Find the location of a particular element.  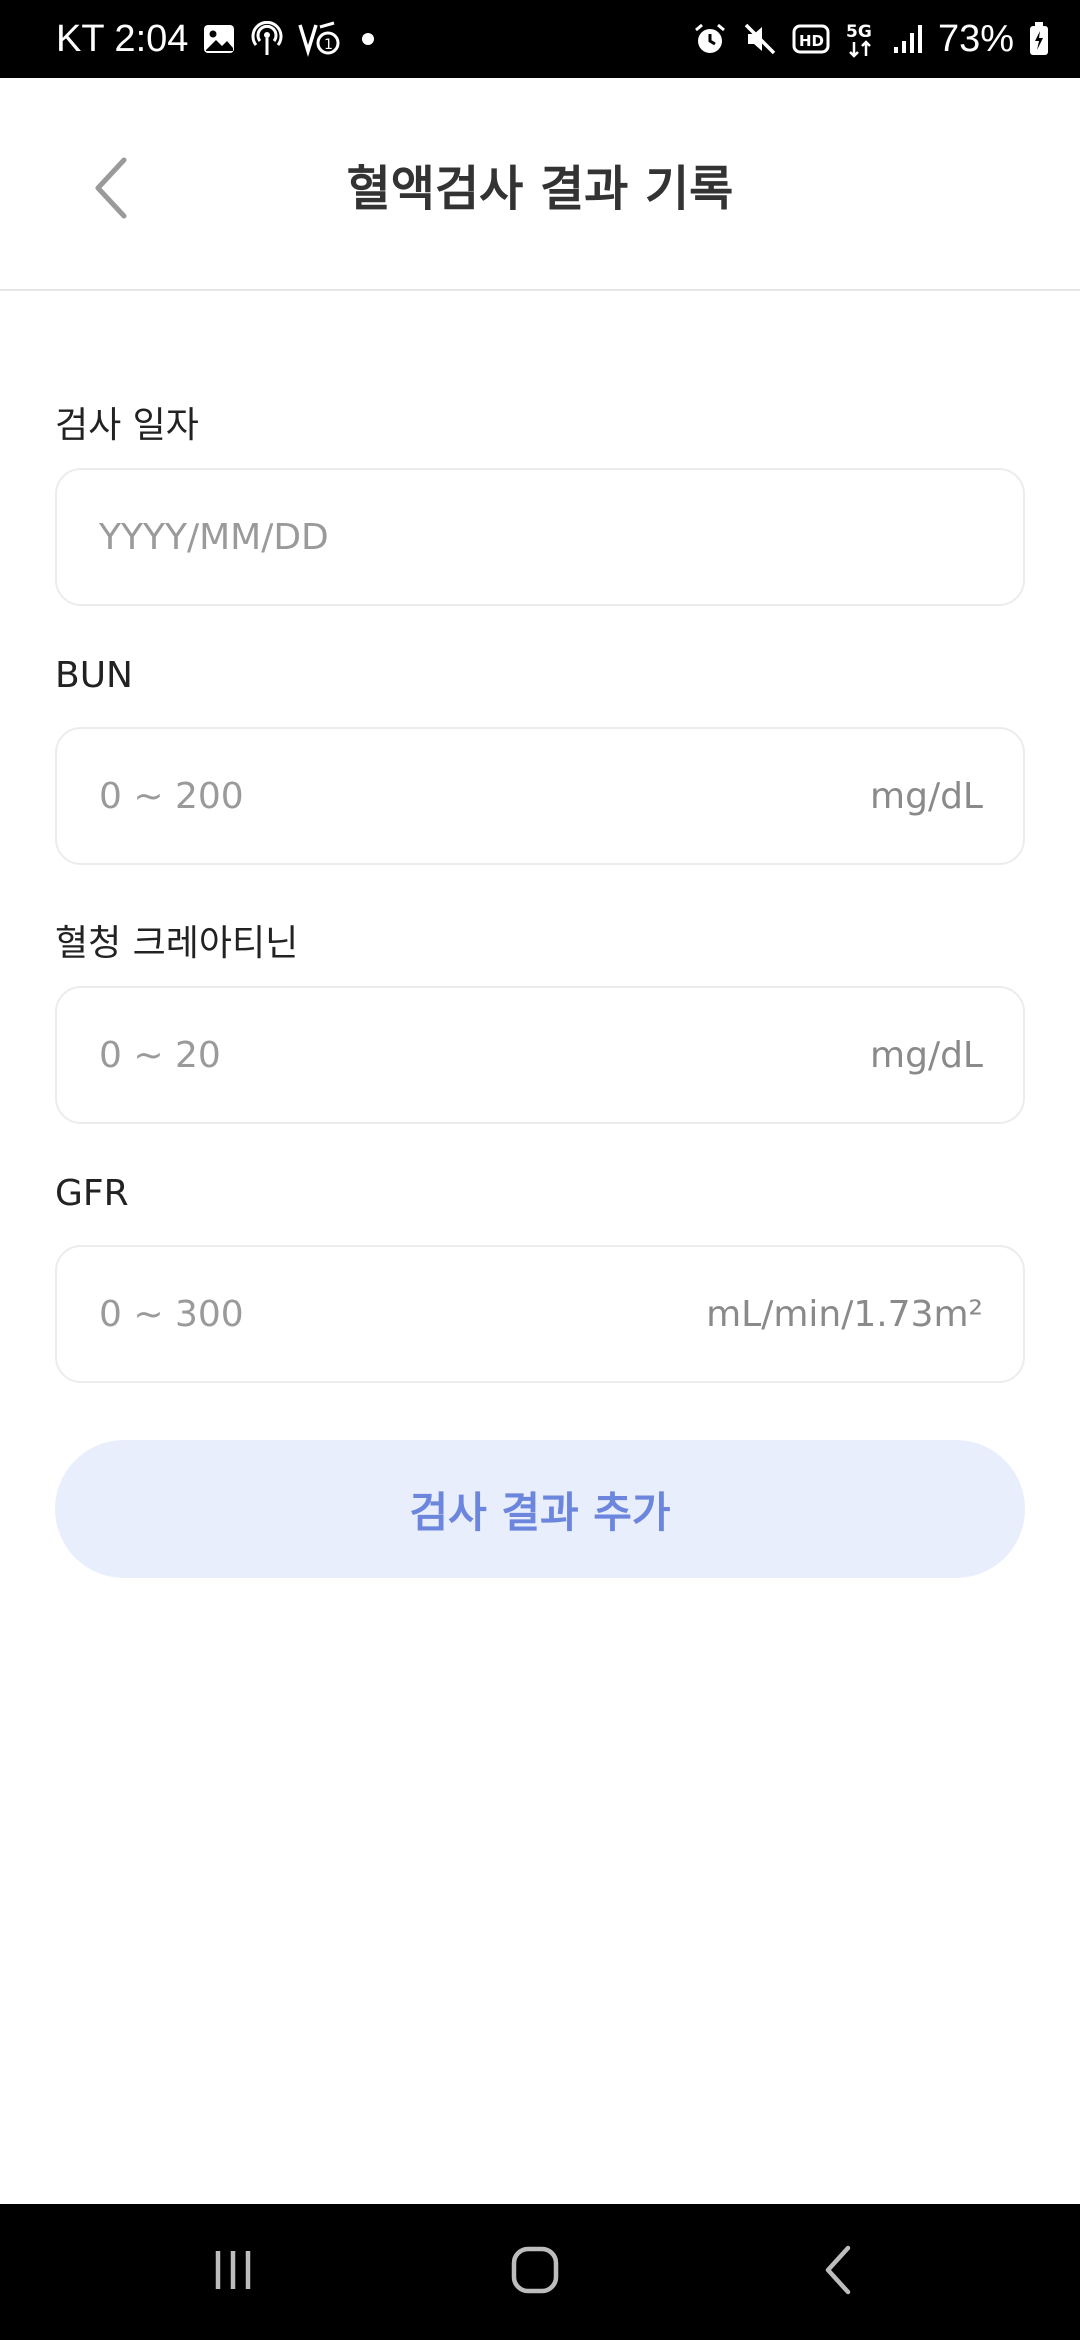

recents-button is located at coordinates (233, 2272).